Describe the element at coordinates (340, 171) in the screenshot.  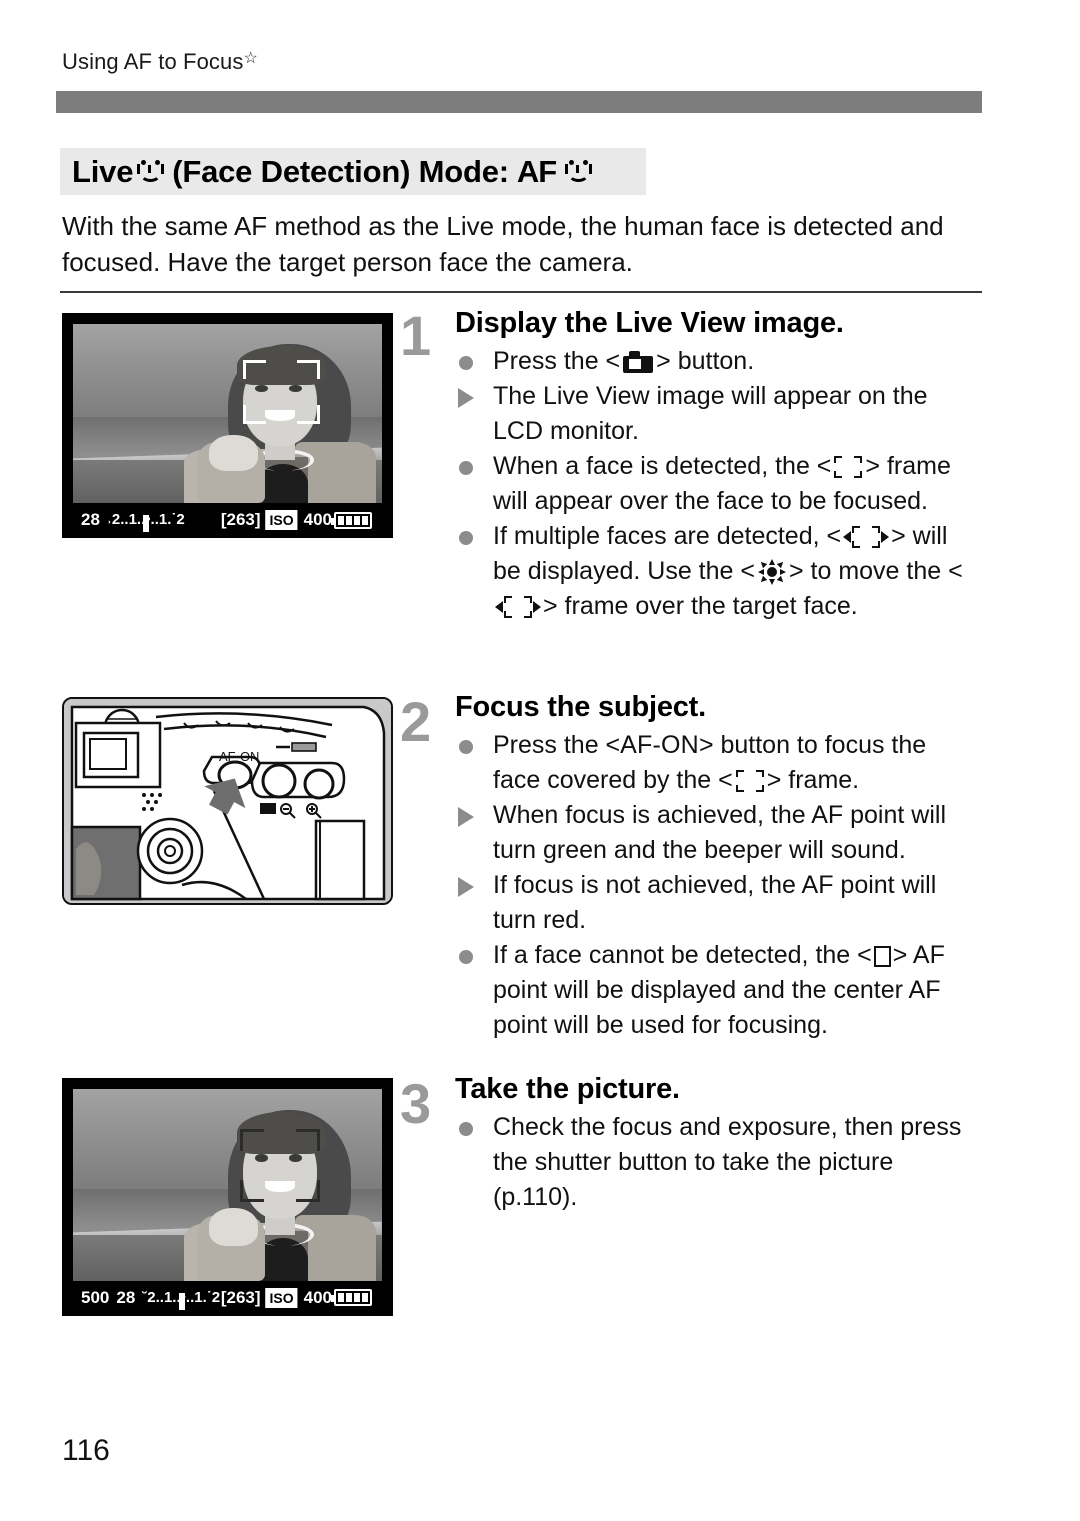
I see `section-title-middle: (Face Detection) Mode:` at that location.